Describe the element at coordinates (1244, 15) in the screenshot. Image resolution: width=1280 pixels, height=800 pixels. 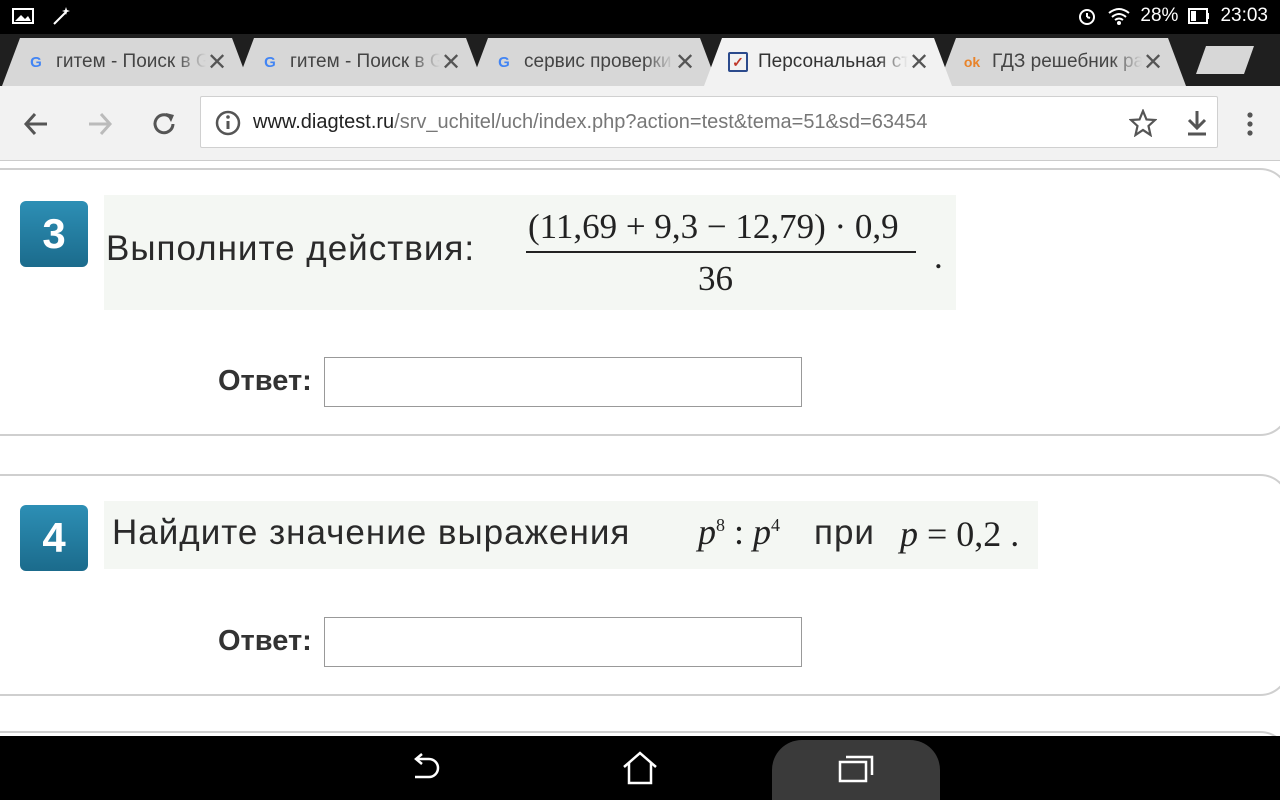
I see `clock: 23:03` at that location.